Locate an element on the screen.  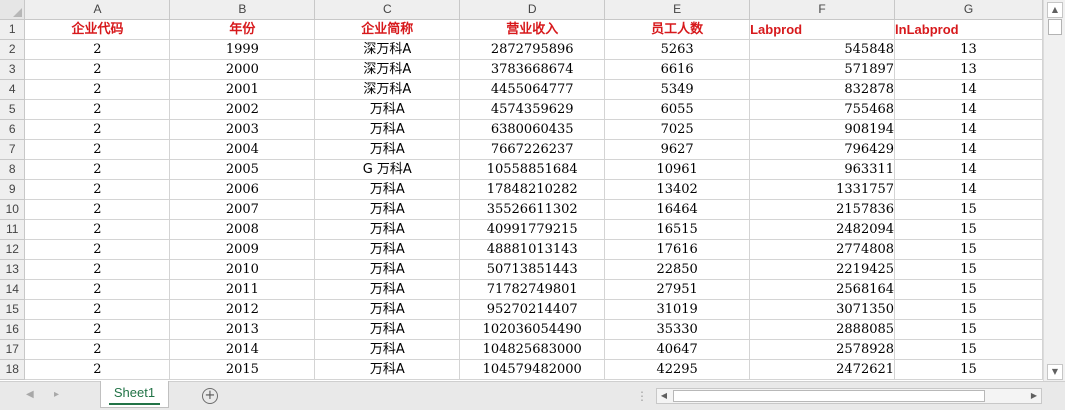
table-cell: 31019 is located at coordinates (677, 309).